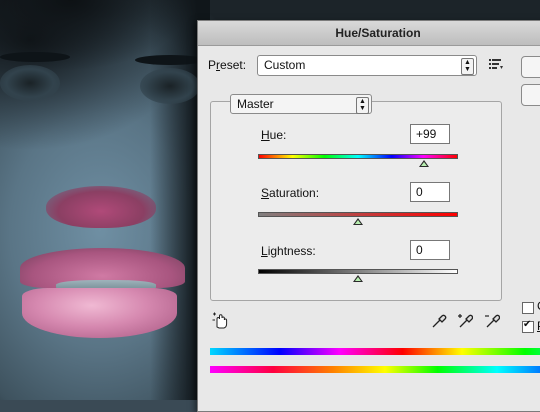 The image size is (540, 412). I want to click on output-color-bar, so click(375, 369).